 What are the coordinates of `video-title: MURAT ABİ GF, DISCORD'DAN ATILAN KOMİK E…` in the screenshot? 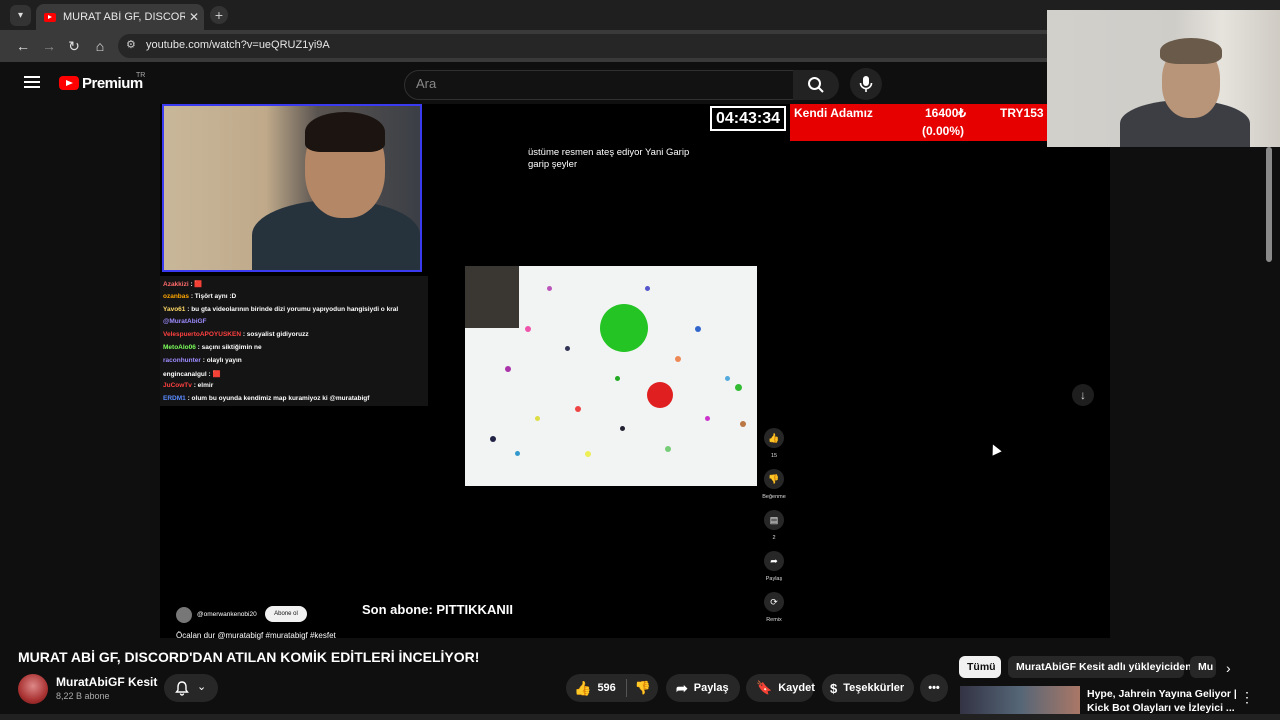 It's located at (249, 657).